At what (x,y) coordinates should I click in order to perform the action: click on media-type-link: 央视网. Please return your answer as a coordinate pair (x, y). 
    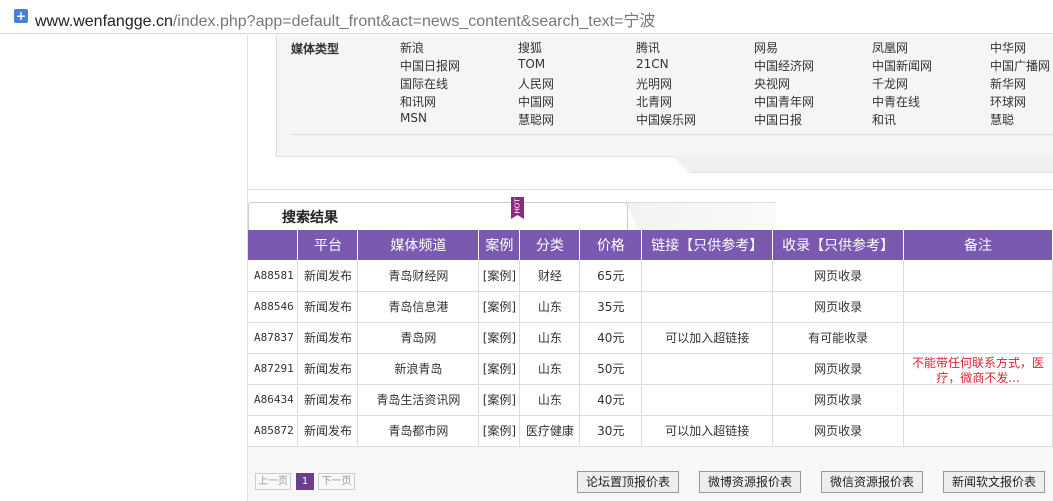
    Looking at the image, I should click on (772, 83).